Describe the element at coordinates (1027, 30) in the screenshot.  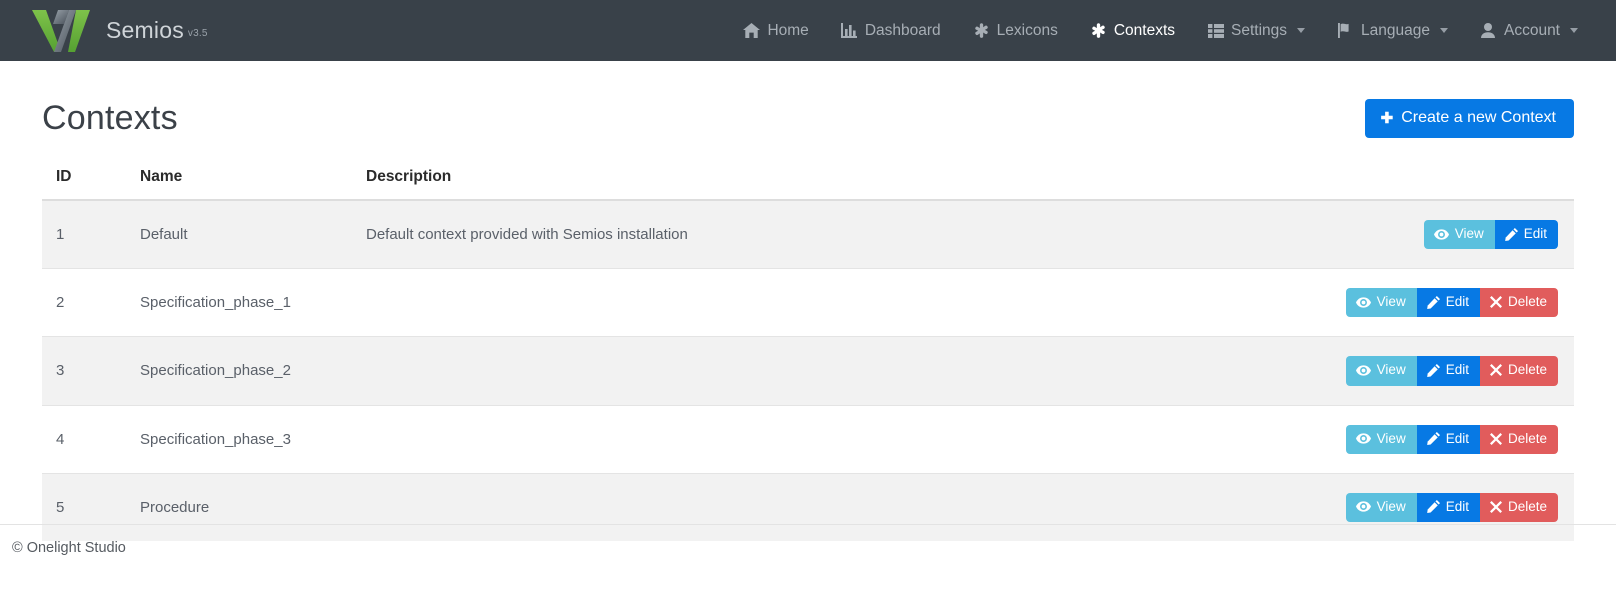
I see `nav-label-lexicons: Lexicons` at that location.